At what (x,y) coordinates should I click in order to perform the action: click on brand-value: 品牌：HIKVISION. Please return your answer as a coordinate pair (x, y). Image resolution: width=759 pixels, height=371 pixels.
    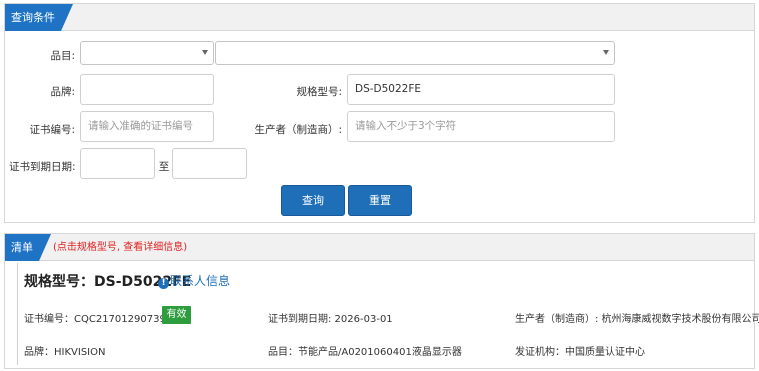
    Looking at the image, I should click on (65, 352).